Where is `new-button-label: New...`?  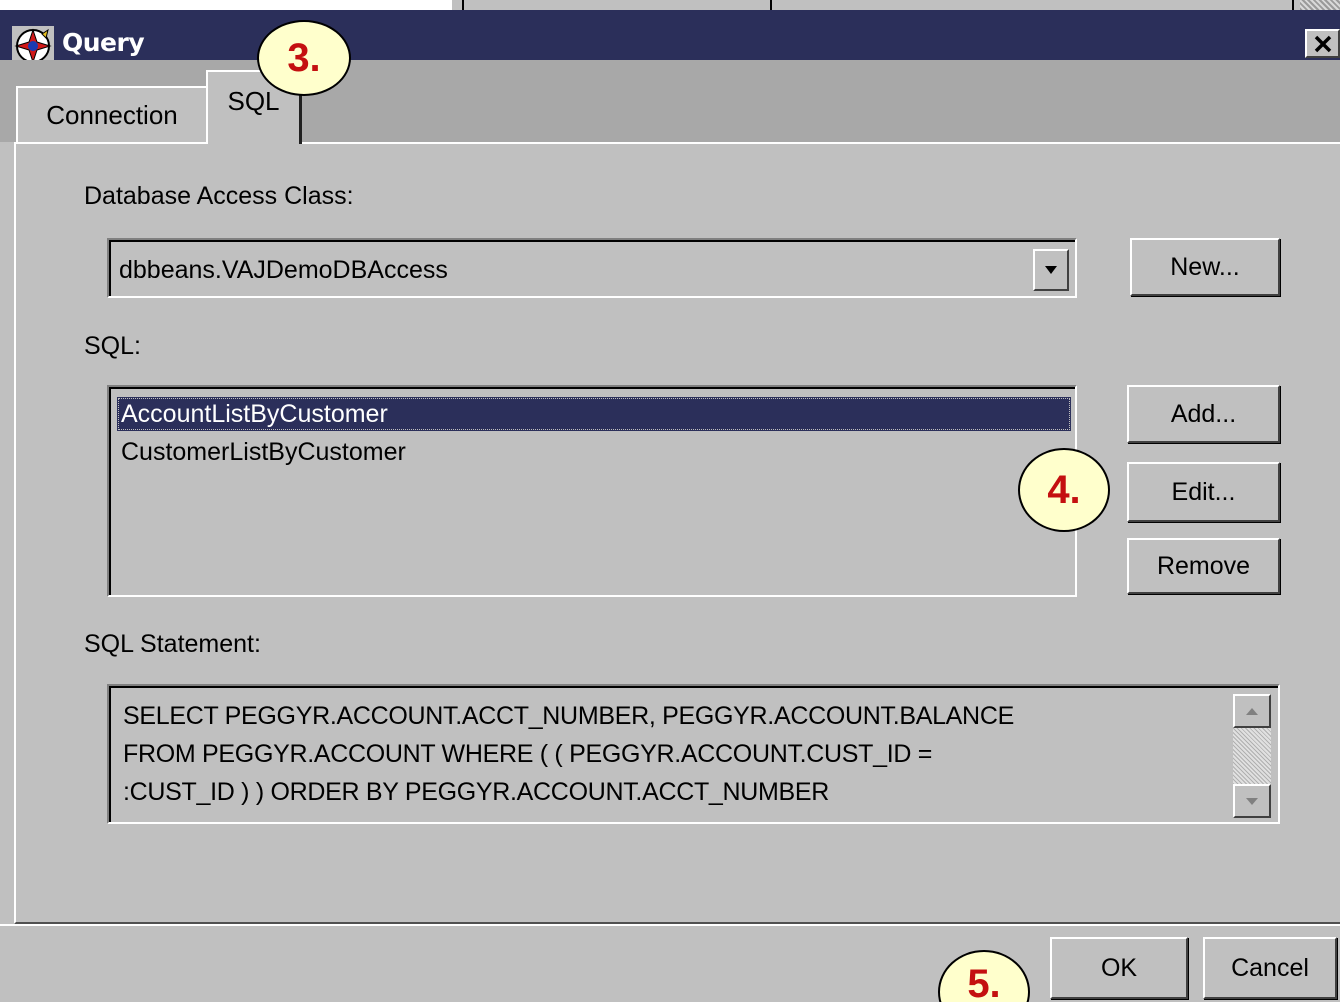 new-button-label: New... is located at coordinates (1205, 266).